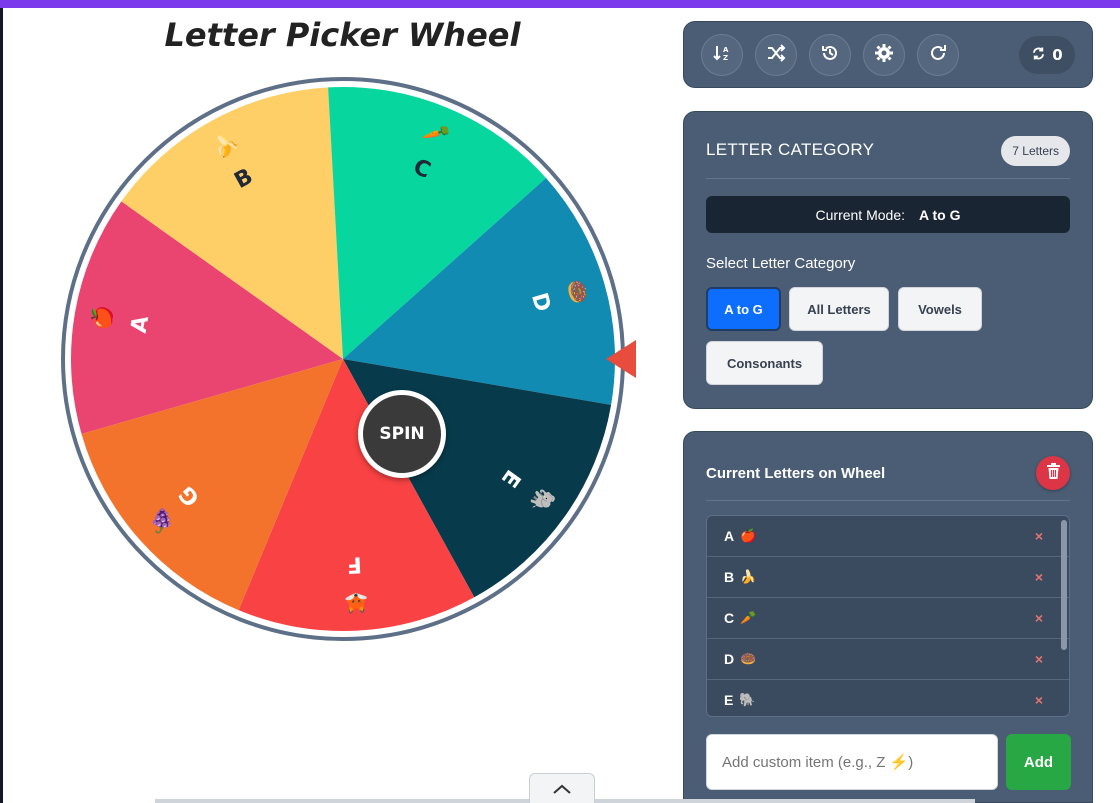 The image size is (1120, 803). I want to click on item-emoji: 🍌, so click(748, 576).